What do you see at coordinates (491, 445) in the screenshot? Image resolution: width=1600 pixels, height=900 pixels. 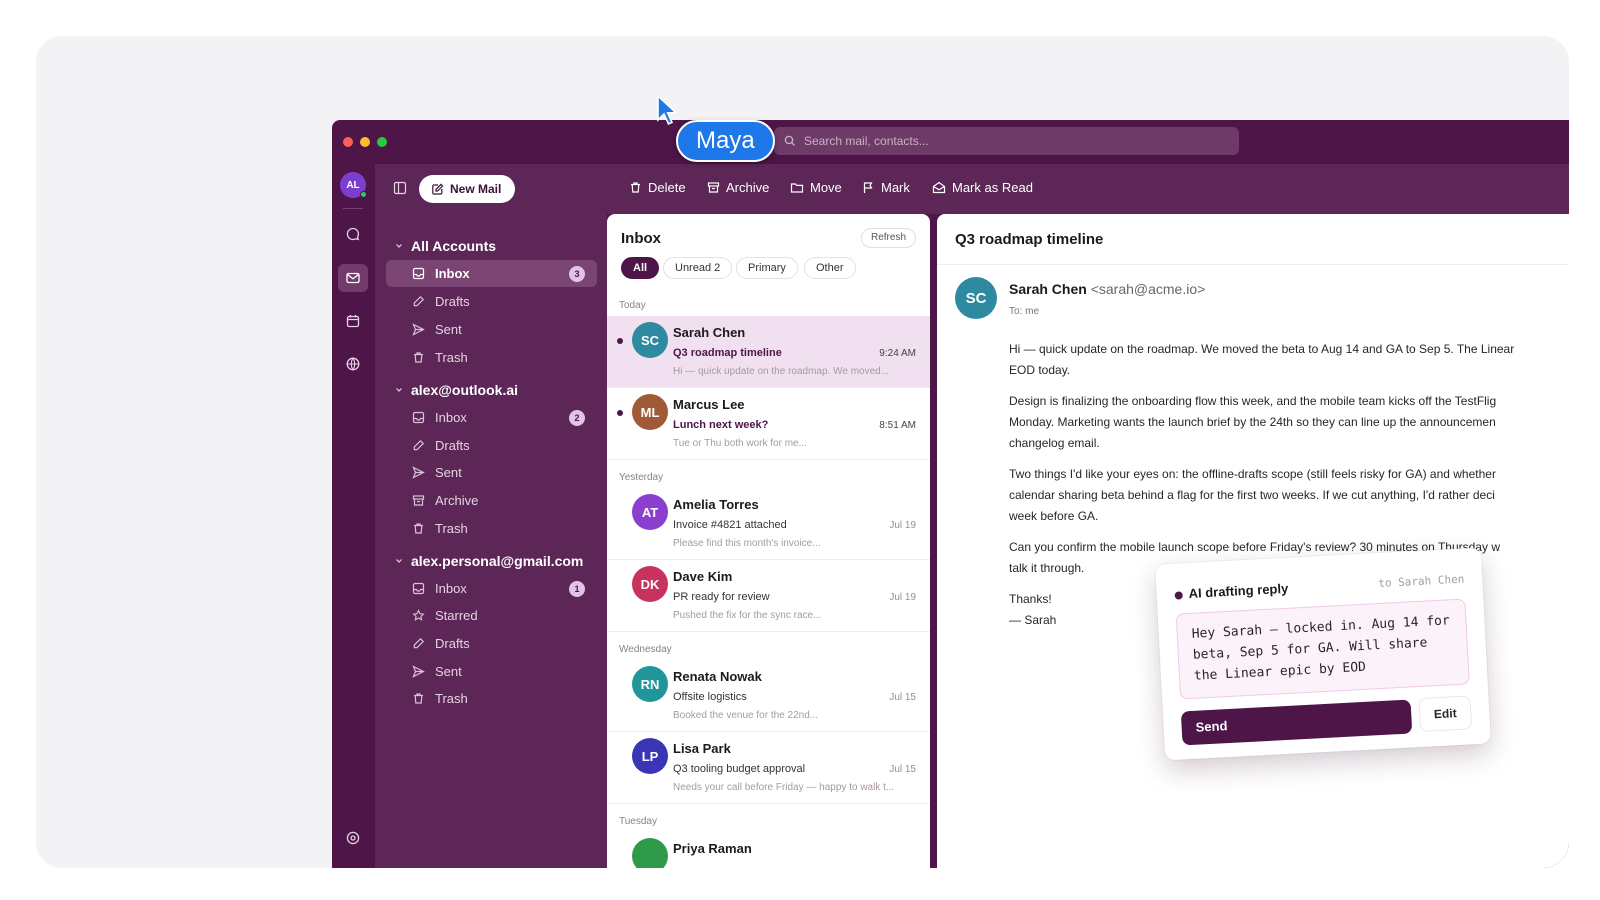 I see `folder-outlook-drafts: Drafts` at bounding box center [491, 445].